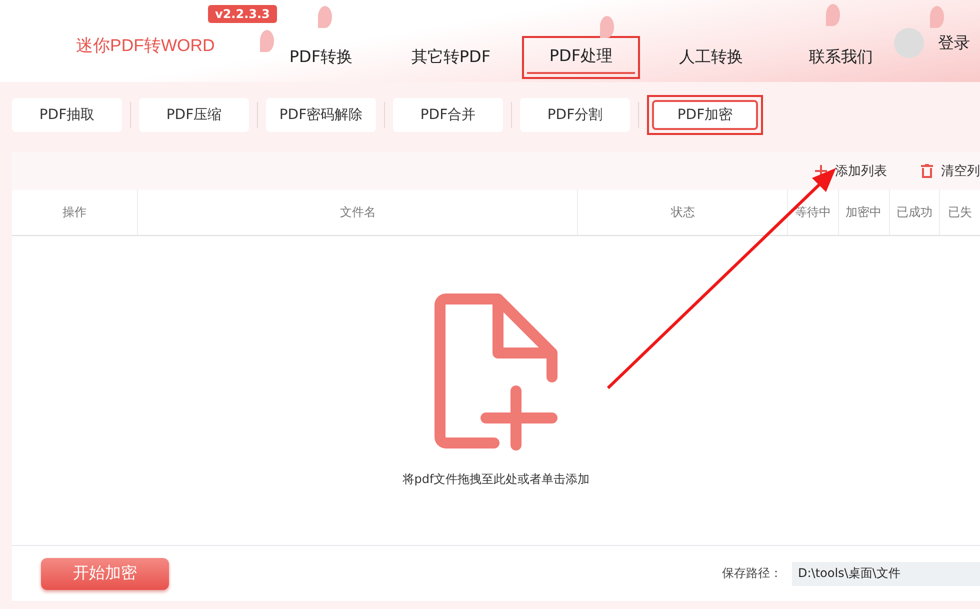 The width and height of the screenshot is (980, 609). I want to click on add-file-icon, so click(496, 372).